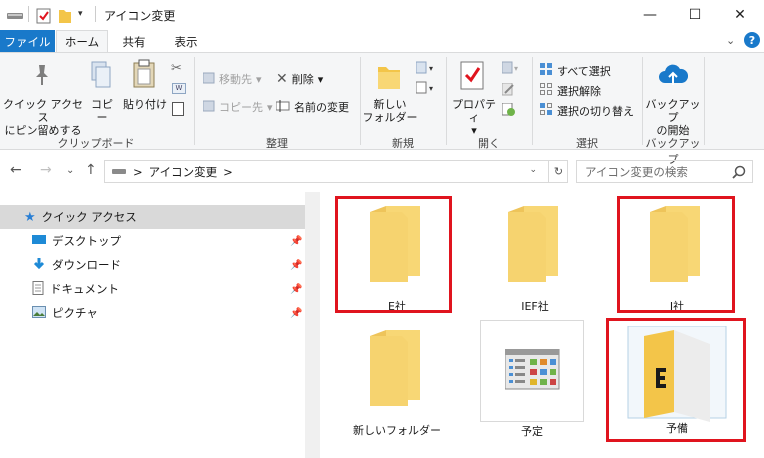 The image size is (764, 458). Describe the element at coordinates (546, 111) in the screenshot. I see `invert-selection-icon` at that location.